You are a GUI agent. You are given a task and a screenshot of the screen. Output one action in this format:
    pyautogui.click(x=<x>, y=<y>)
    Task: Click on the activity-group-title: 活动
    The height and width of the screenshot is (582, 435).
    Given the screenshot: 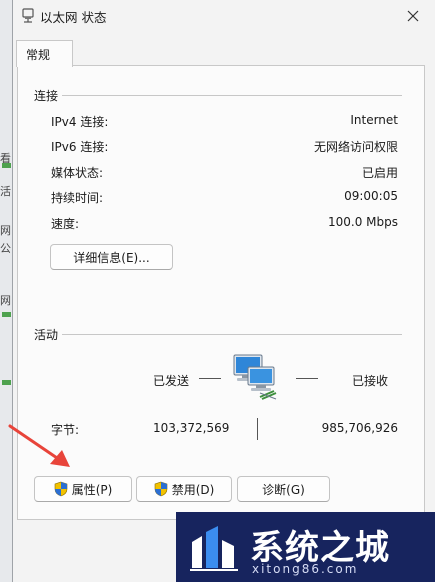 What is the action you would take?
    pyautogui.click(x=48, y=334)
    